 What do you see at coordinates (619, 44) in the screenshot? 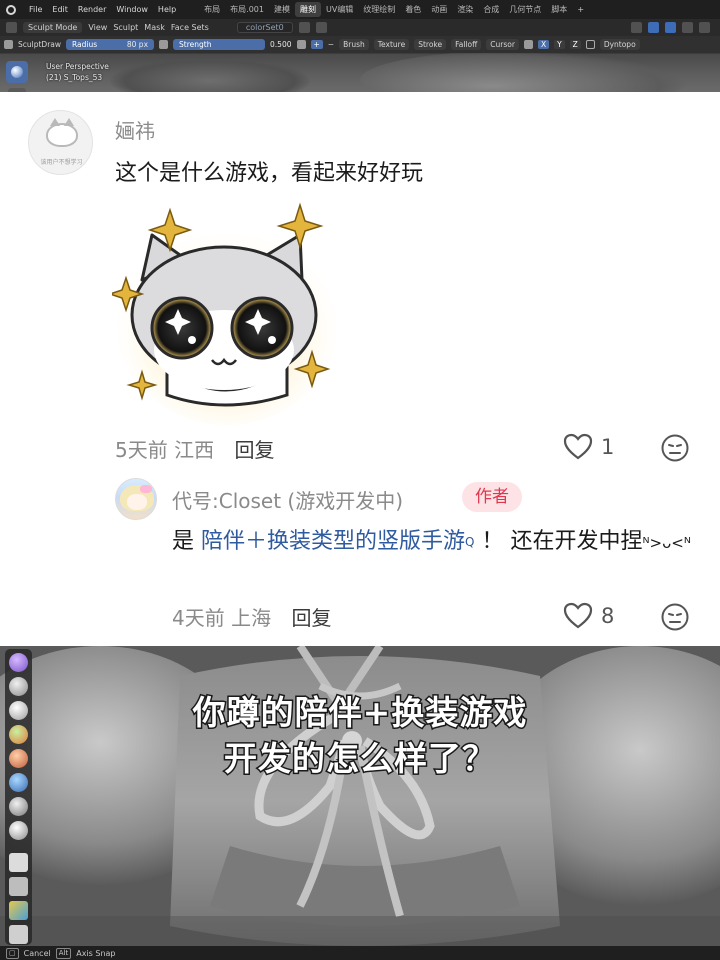
I see `dyntopo-dropdown: Dyntopo` at bounding box center [619, 44].